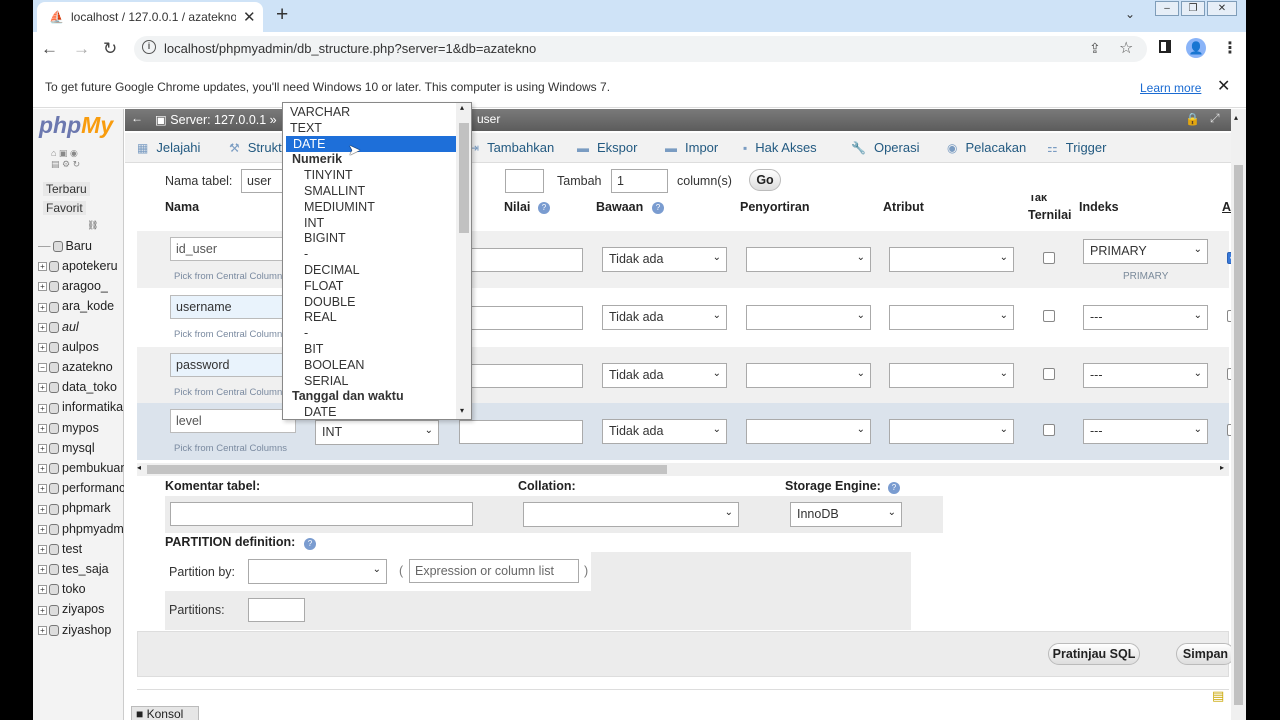 The image size is (1280, 720). What do you see at coordinates (81, 572) in the screenshot?
I see `tree-database-item: + tes_saja` at bounding box center [81, 572].